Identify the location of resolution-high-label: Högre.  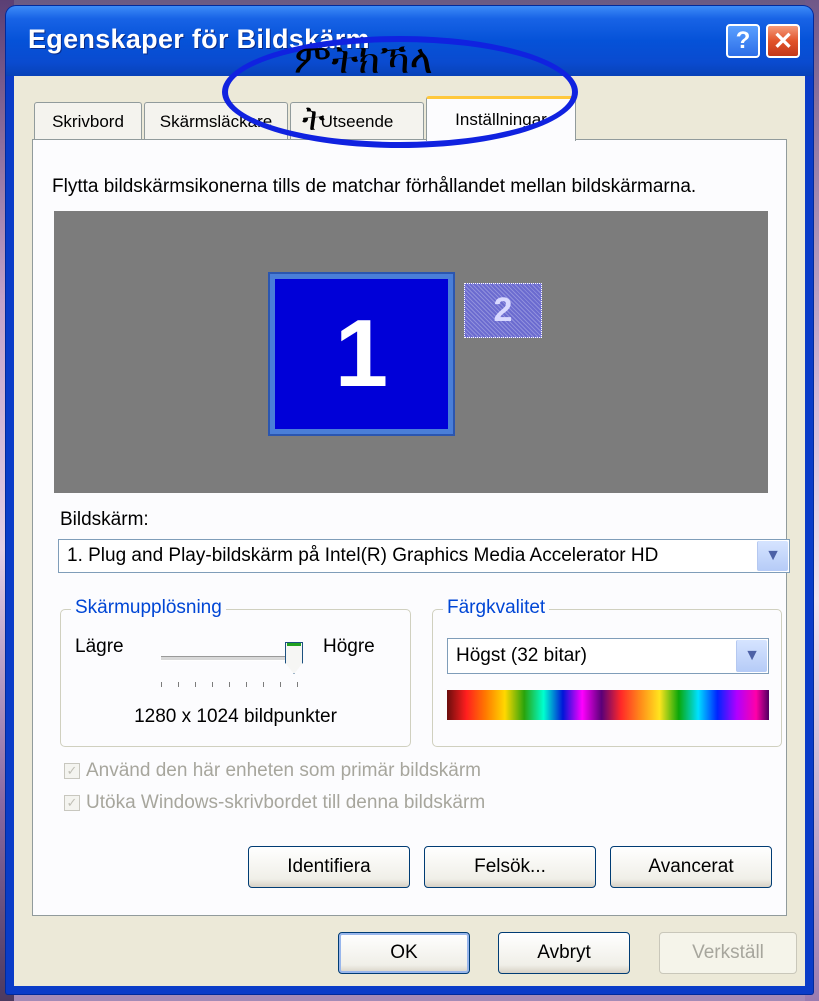
(349, 646).